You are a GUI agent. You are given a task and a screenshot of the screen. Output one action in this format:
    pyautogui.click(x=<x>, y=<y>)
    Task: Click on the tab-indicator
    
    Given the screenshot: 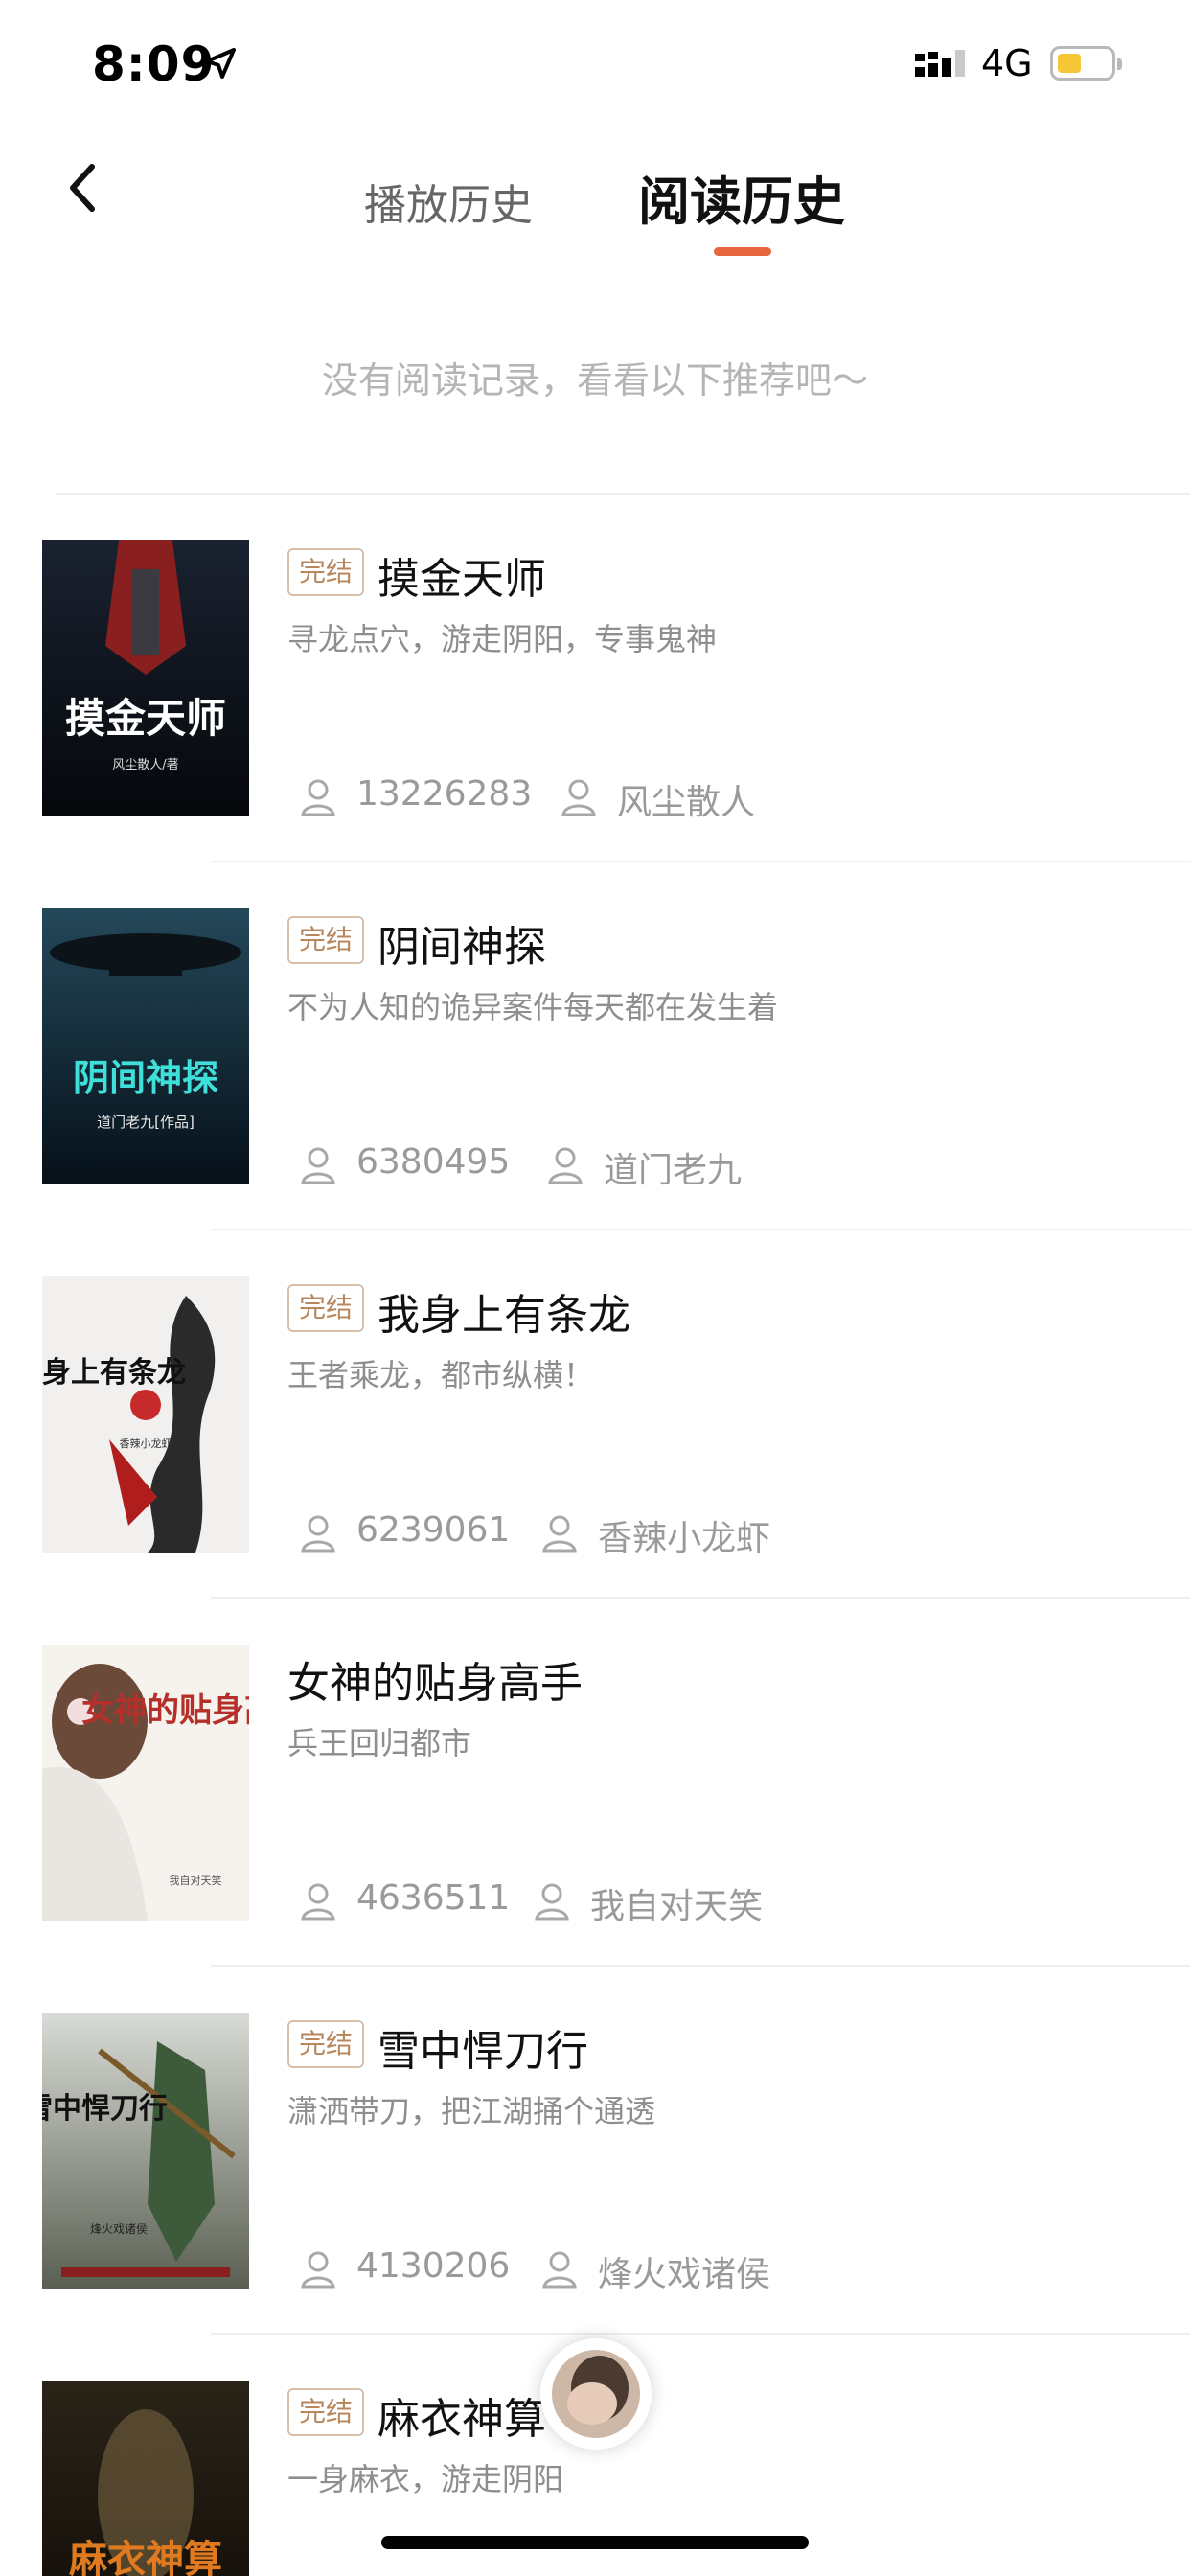 What is the action you would take?
    pyautogui.click(x=743, y=251)
    